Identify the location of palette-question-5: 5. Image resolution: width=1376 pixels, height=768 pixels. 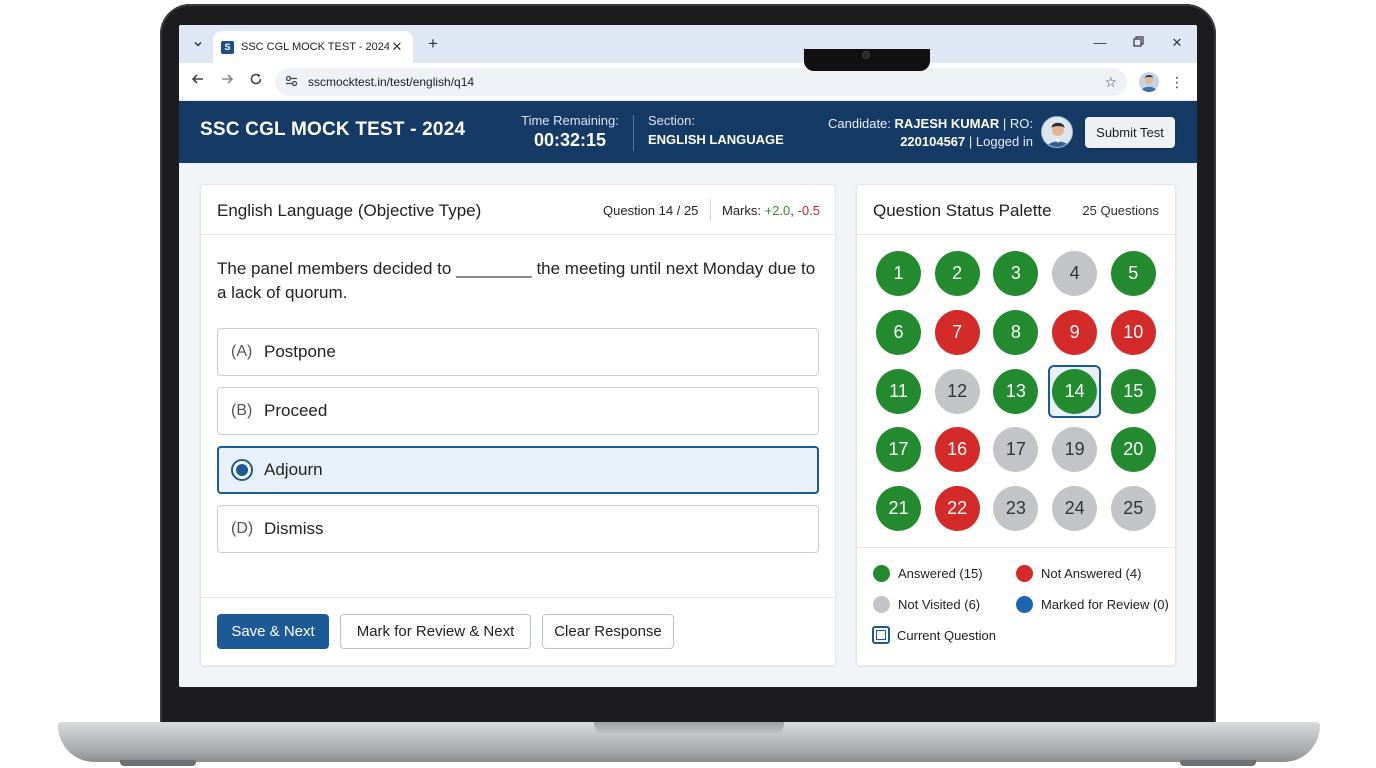
(1133, 273).